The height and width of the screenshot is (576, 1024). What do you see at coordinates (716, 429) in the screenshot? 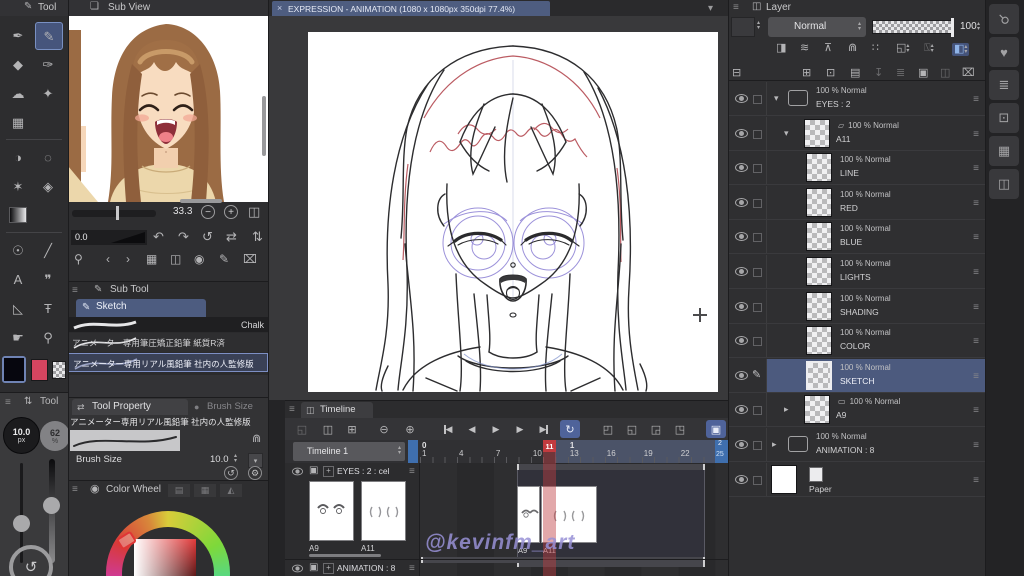
I see `timeline-enable-button: ▣` at bounding box center [716, 429].